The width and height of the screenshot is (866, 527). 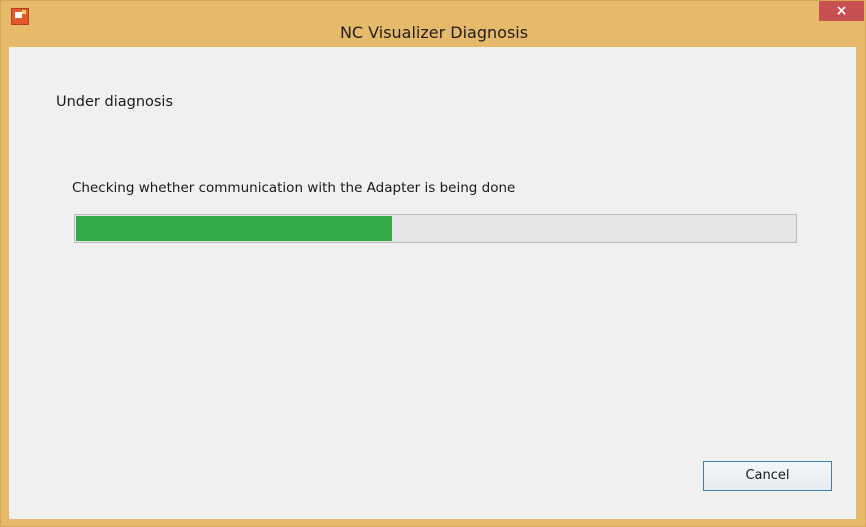 I want to click on cancel-button: Cancel, so click(x=767, y=476).